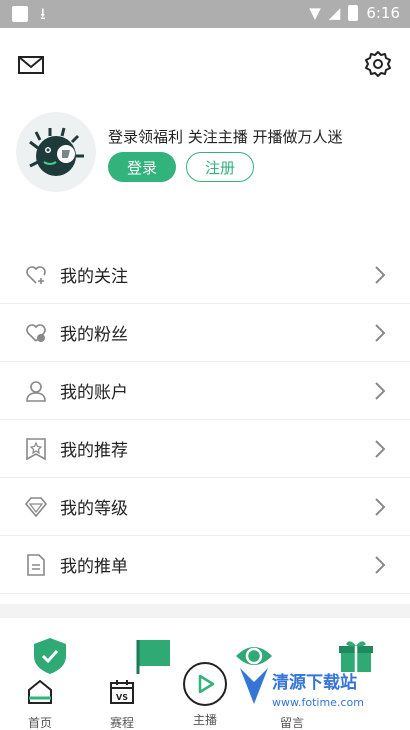  I want to click on status-time: 6:16, so click(383, 13).